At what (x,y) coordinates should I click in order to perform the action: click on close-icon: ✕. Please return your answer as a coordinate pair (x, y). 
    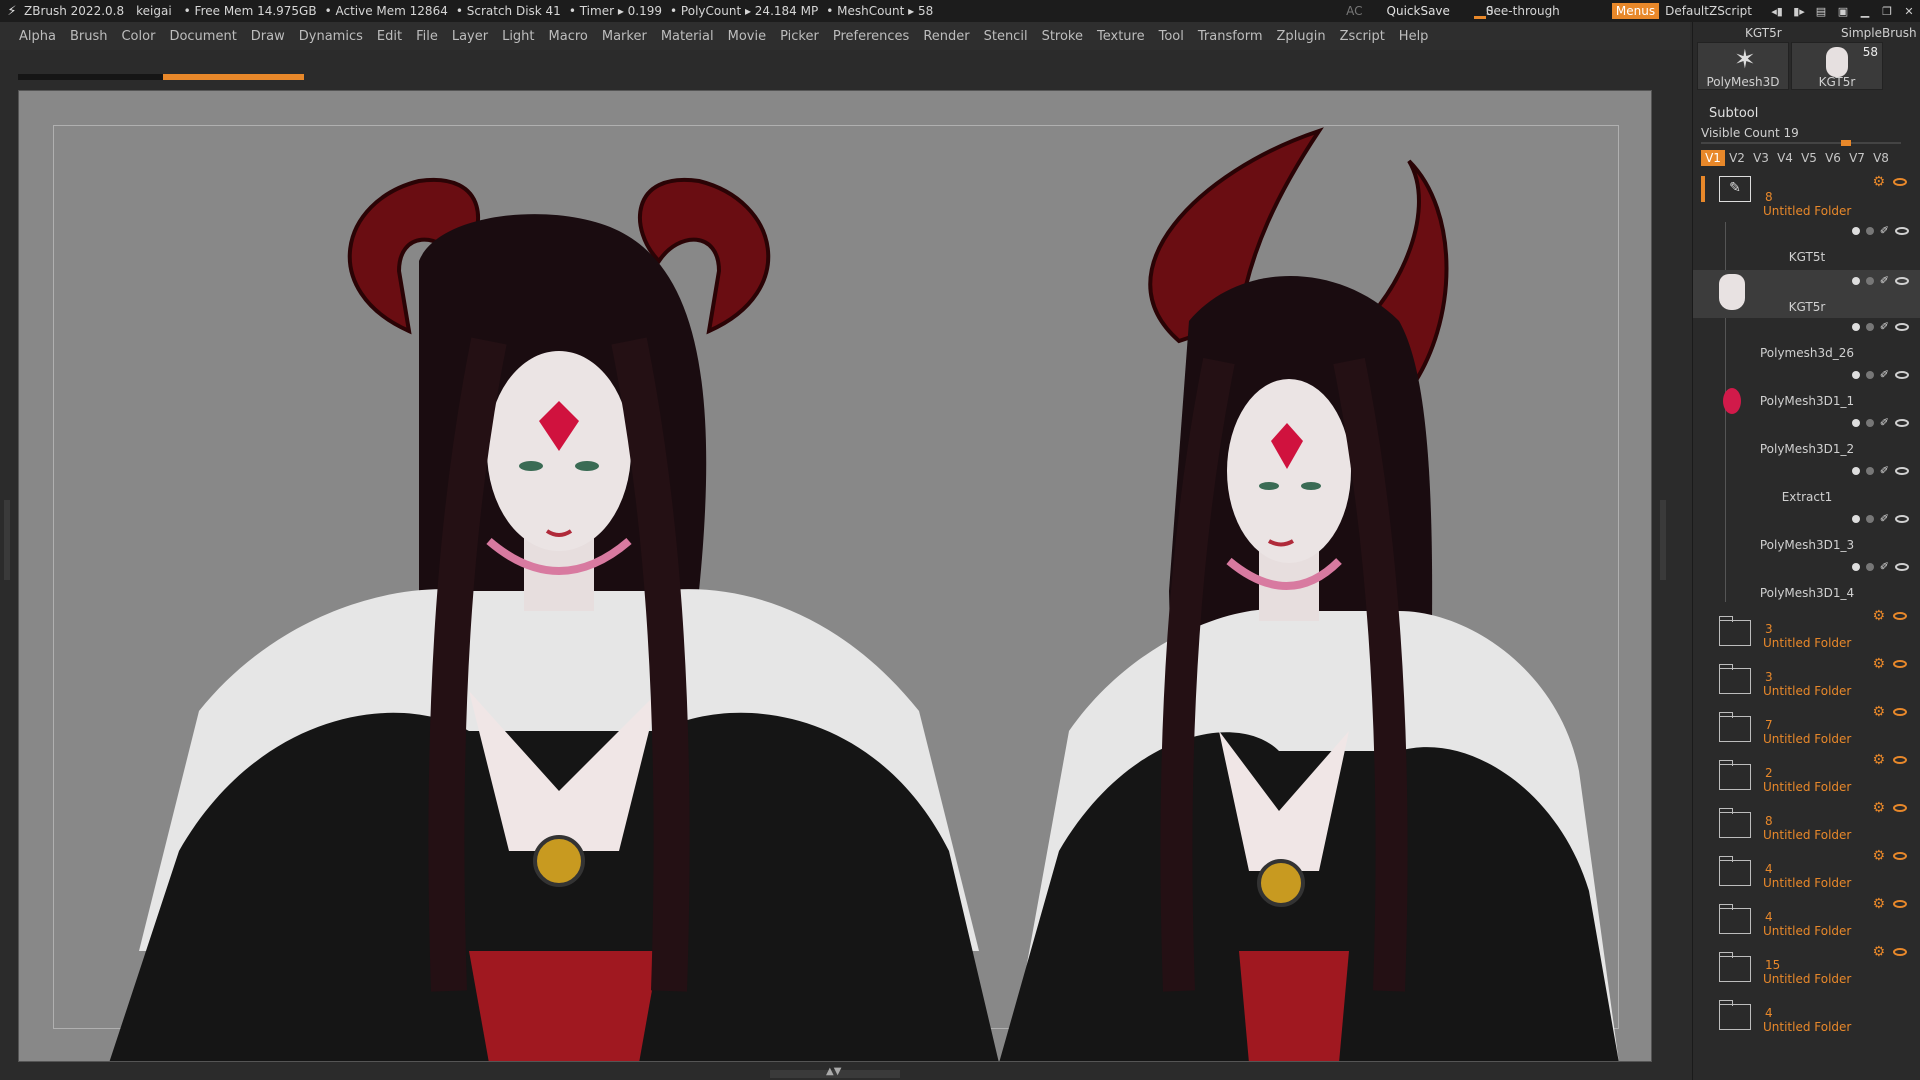
    Looking at the image, I should click on (1909, 11).